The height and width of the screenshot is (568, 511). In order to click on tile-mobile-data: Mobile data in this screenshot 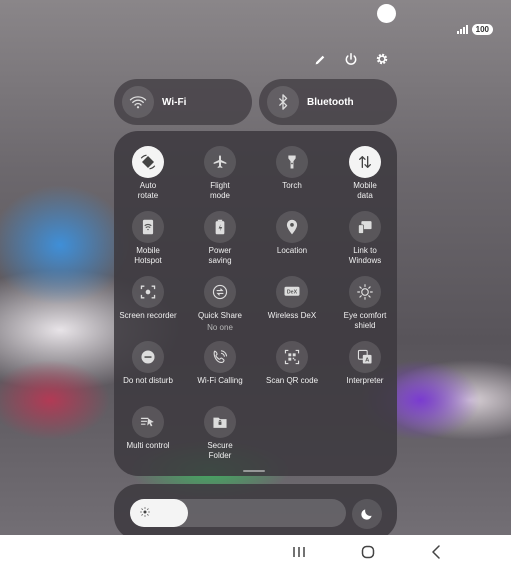, I will do `click(365, 173)`.